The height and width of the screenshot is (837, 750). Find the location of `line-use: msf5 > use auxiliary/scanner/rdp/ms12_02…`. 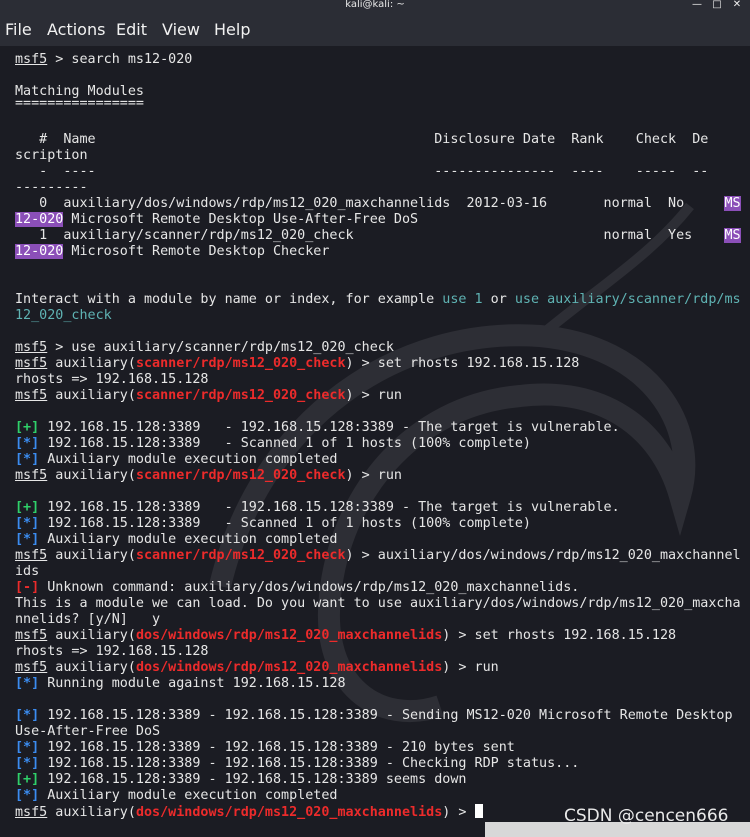

line-use: msf5 > use auxiliary/scanner/rdp/ms12_02… is located at coordinates (204, 348).